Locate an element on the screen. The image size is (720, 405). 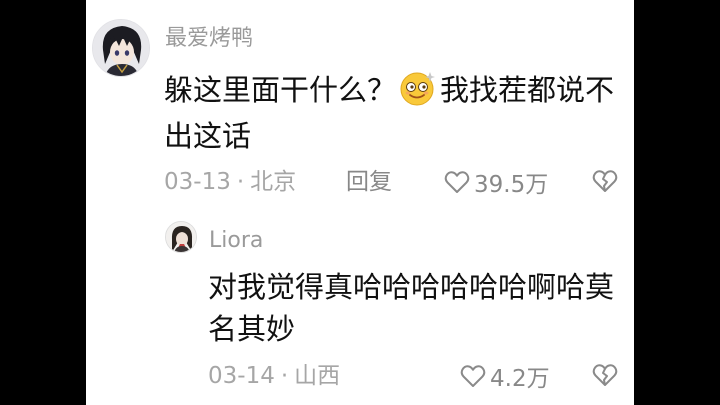
reply-avatar is located at coordinates (181, 237).